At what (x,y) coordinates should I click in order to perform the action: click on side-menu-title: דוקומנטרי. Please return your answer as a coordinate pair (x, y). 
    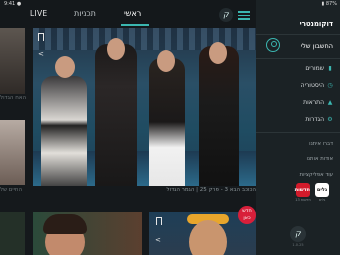
    Looking at the image, I should click on (316, 24).